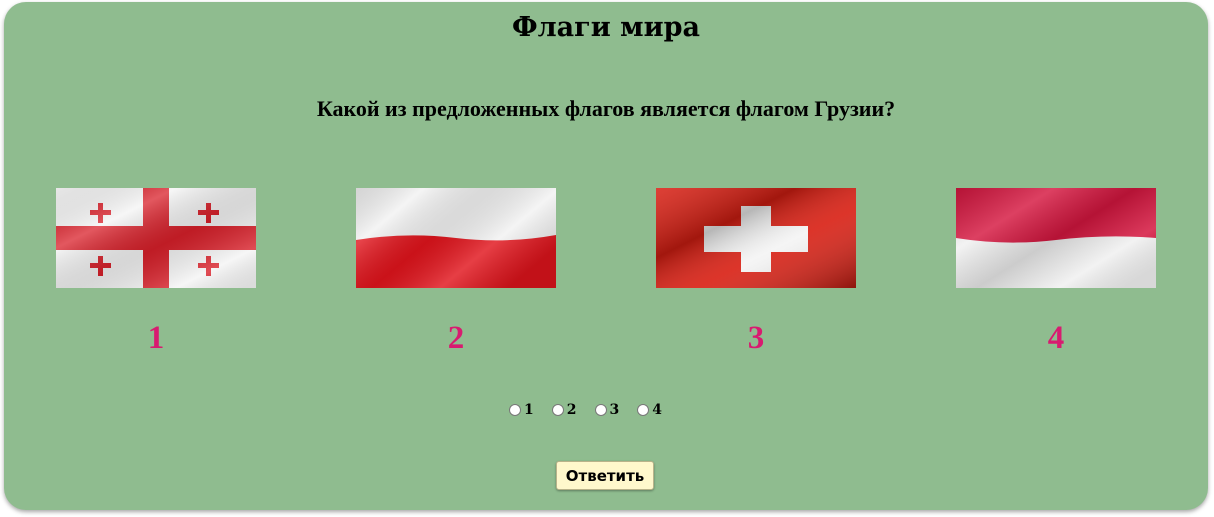  Describe the element at coordinates (1056, 338) in the screenshot. I see `flag-number-4: 4` at that location.